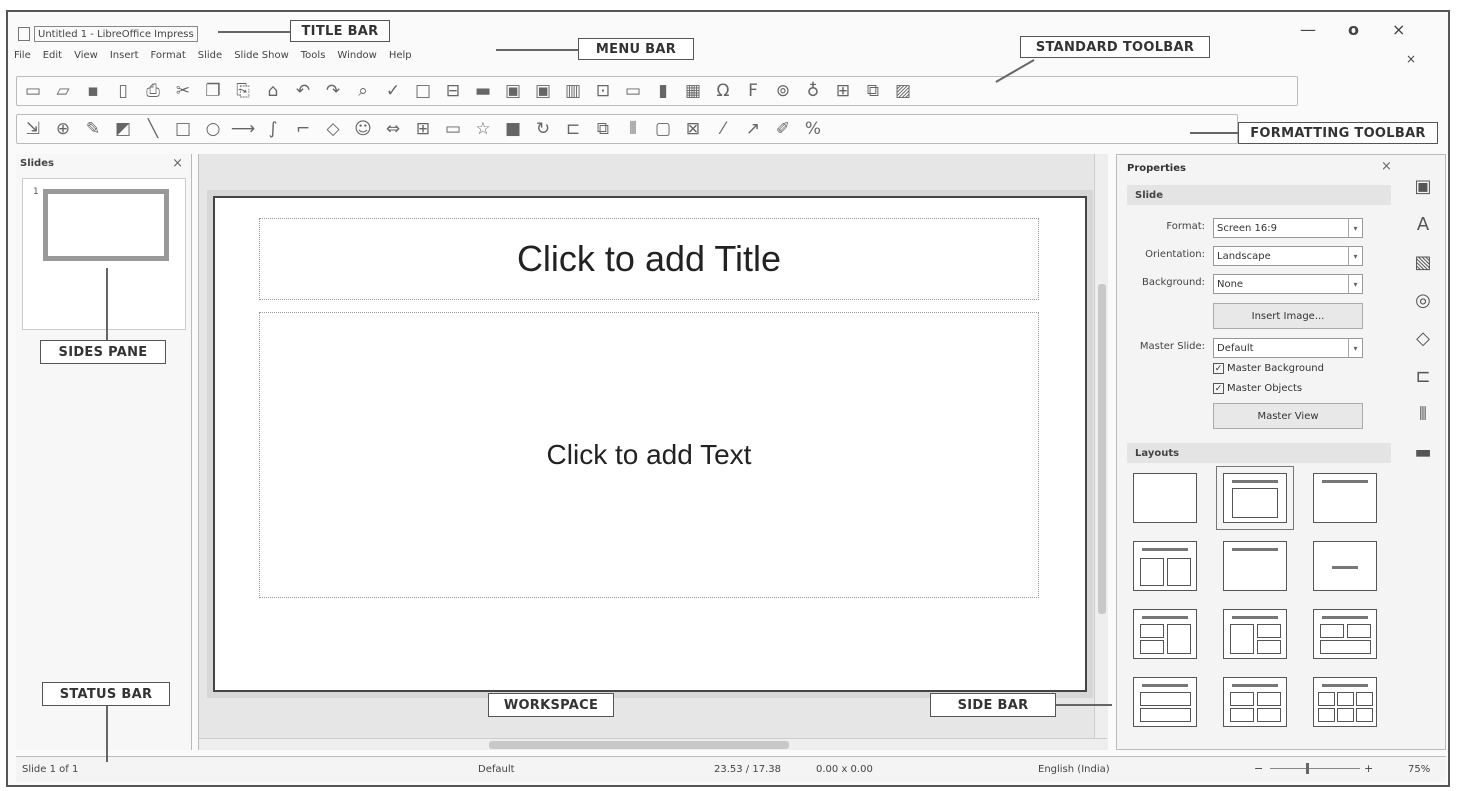 This screenshot has width=1467, height=791. What do you see at coordinates (1288, 348) in the screenshot?
I see `master-slide-select: Default ▾` at bounding box center [1288, 348].